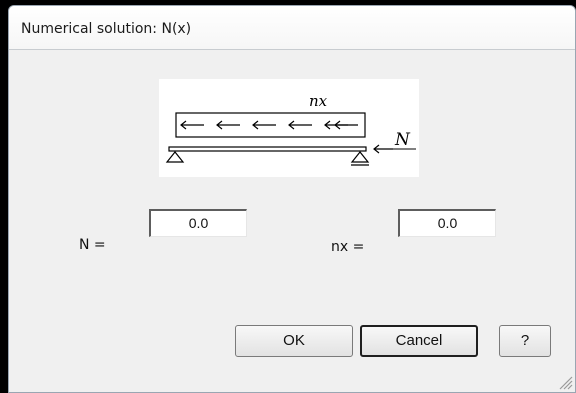 The height and width of the screenshot is (393, 576). I want to click on n-value-field: 0.0, so click(198, 223).